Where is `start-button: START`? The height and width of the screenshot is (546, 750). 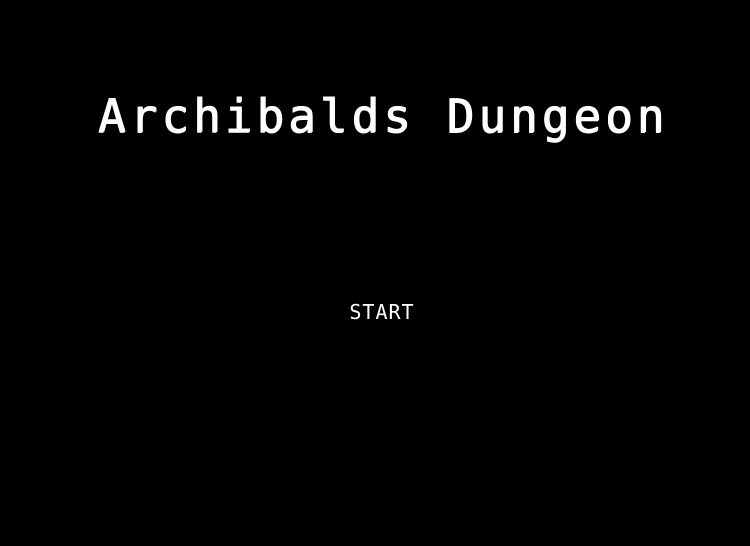
start-button: START is located at coordinates (382, 312).